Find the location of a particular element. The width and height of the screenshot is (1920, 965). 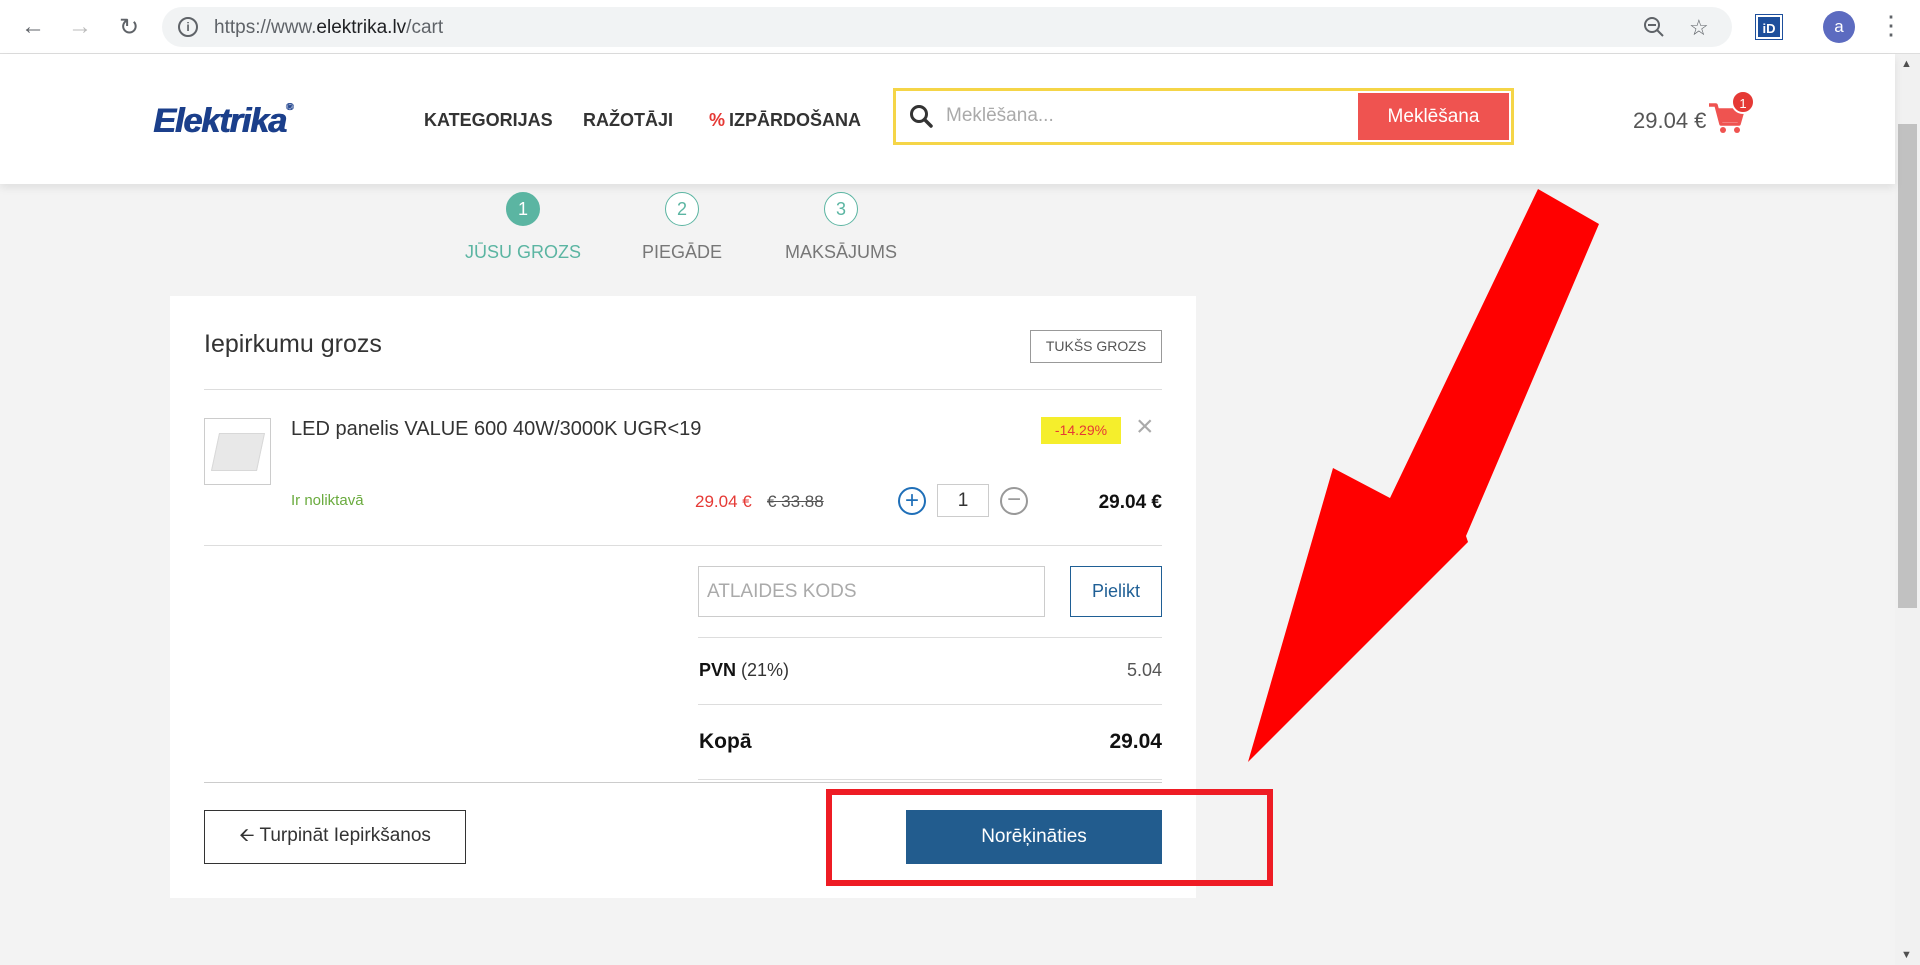

sale-percent-icon: % is located at coordinates (717, 120).